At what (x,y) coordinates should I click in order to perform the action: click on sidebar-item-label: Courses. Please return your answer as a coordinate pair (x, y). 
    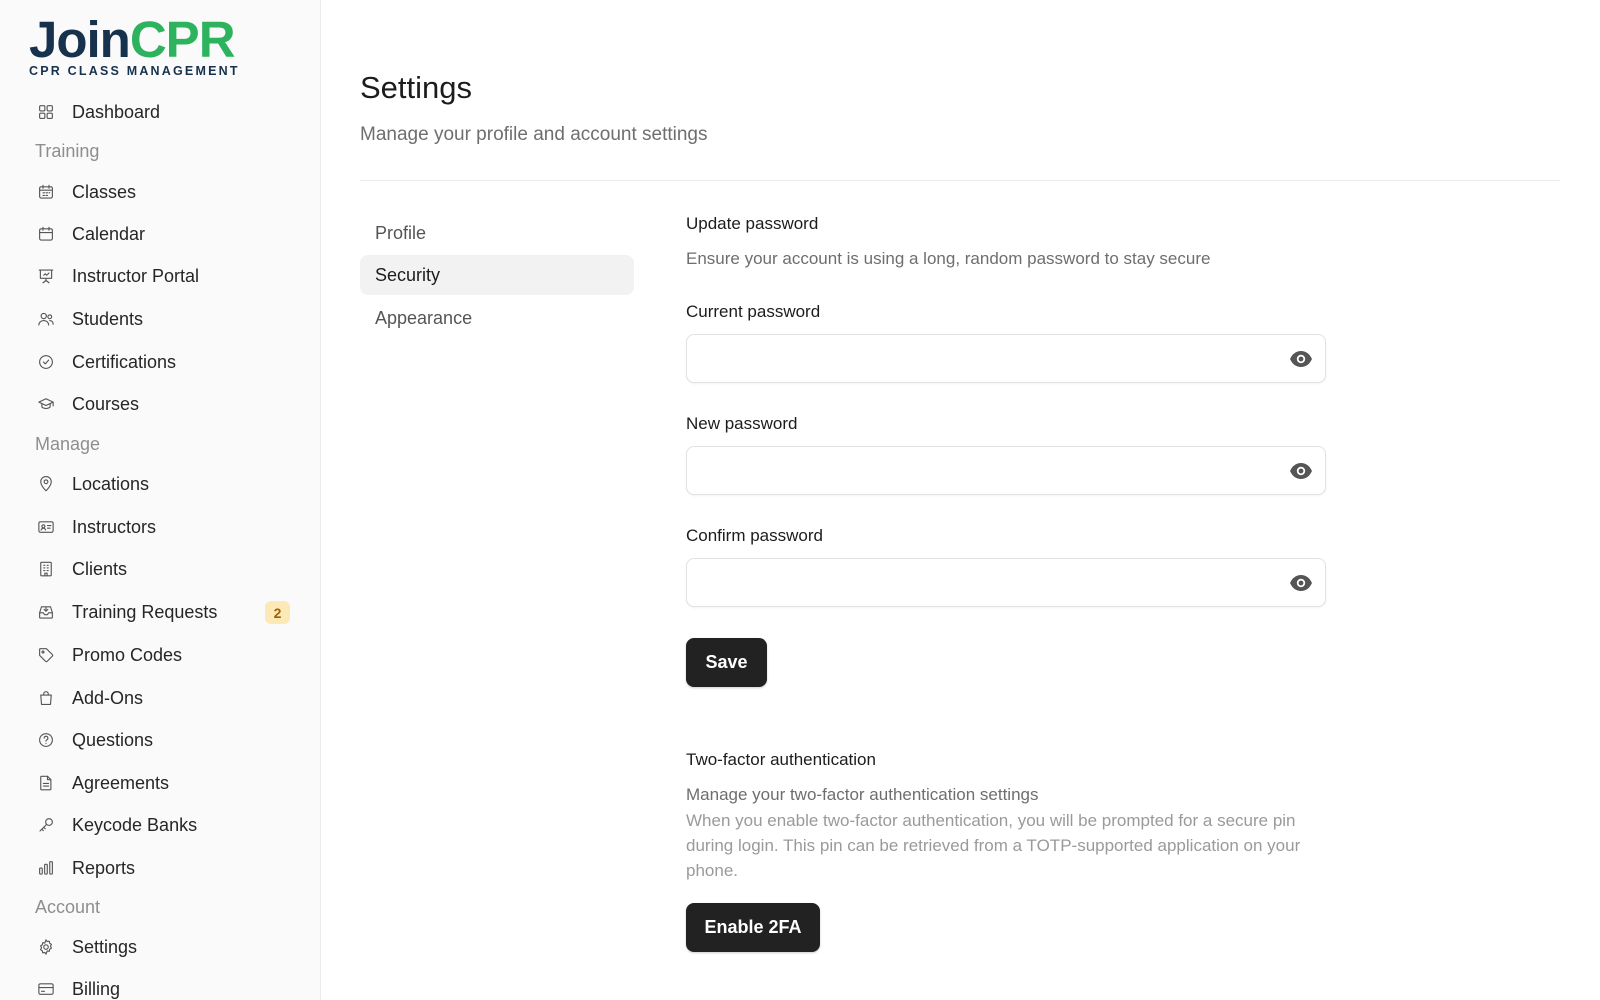
    Looking at the image, I should click on (106, 403).